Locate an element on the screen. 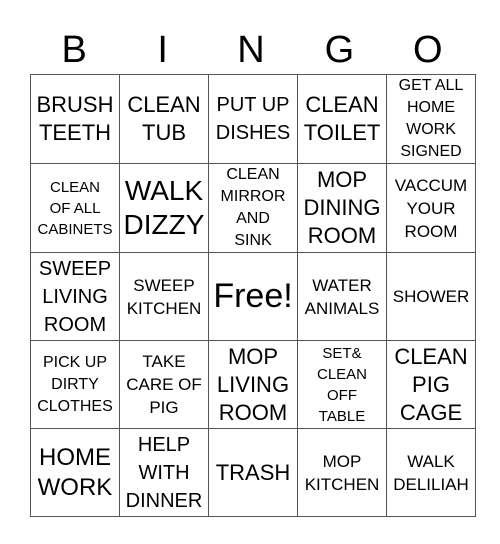 This screenshot has height=544, width=500. cell-text: CLEAN TOILET is located at coordinates (342, 118).